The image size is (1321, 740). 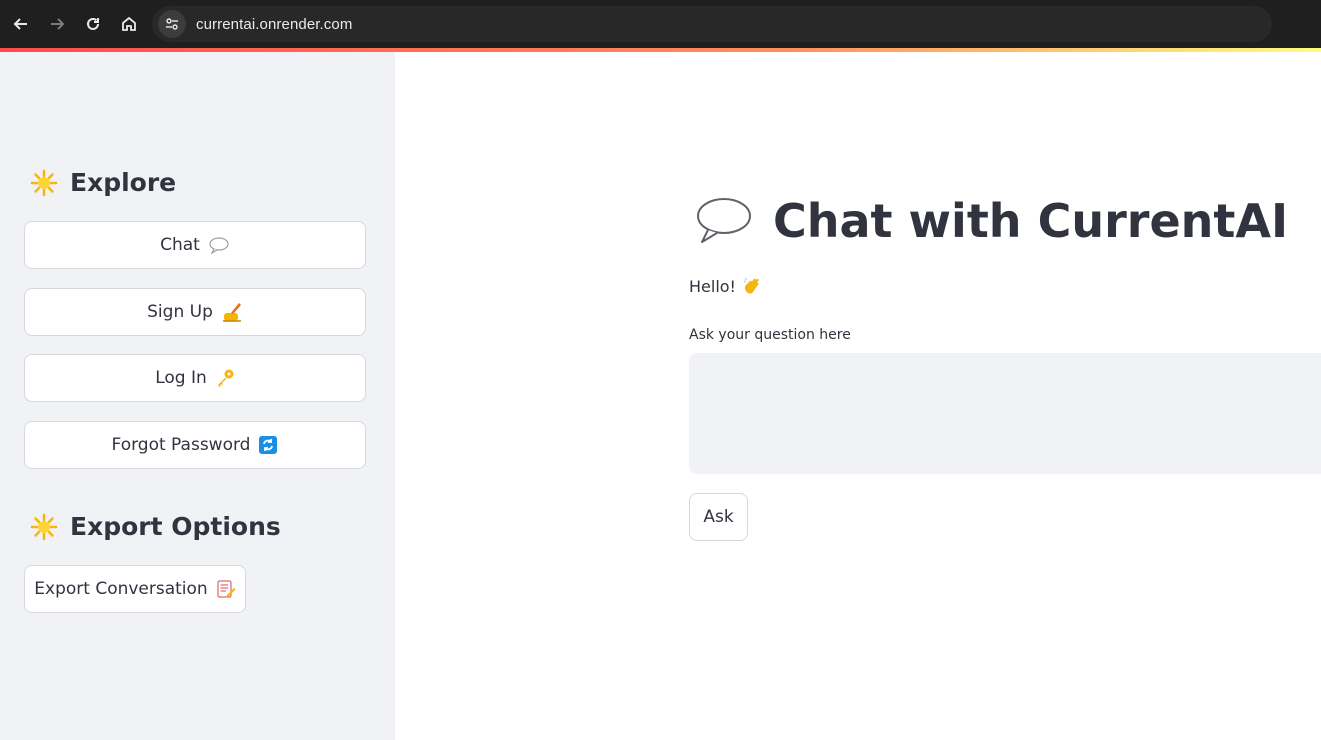 What do you see at coordinates (172, 24) in the screenshot?
I see `site-info-icon` at bounding box center [172, 24].